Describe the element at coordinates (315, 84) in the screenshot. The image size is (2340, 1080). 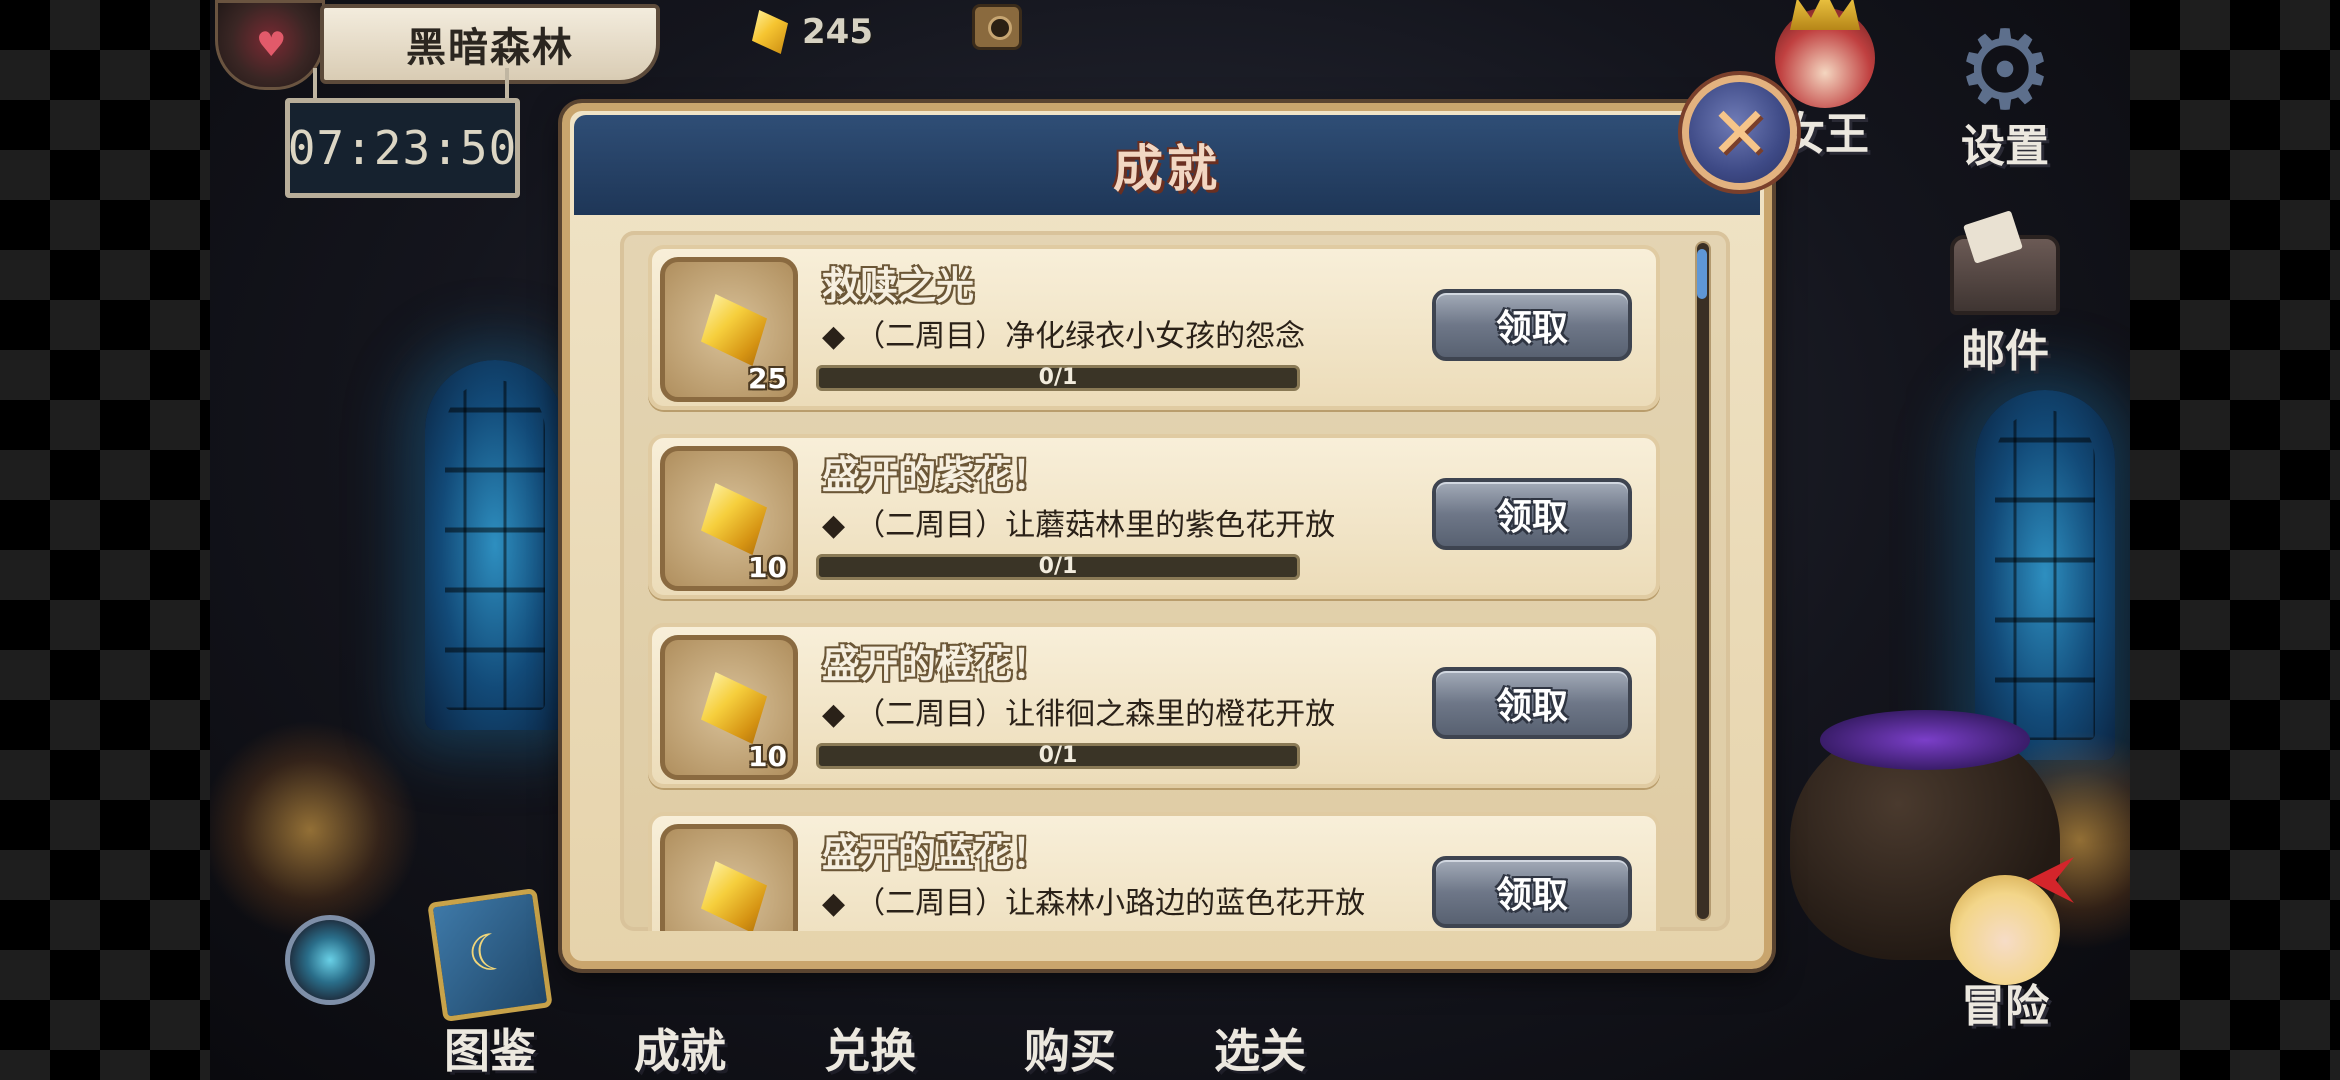
I see `timer-hanger-left` at that location.